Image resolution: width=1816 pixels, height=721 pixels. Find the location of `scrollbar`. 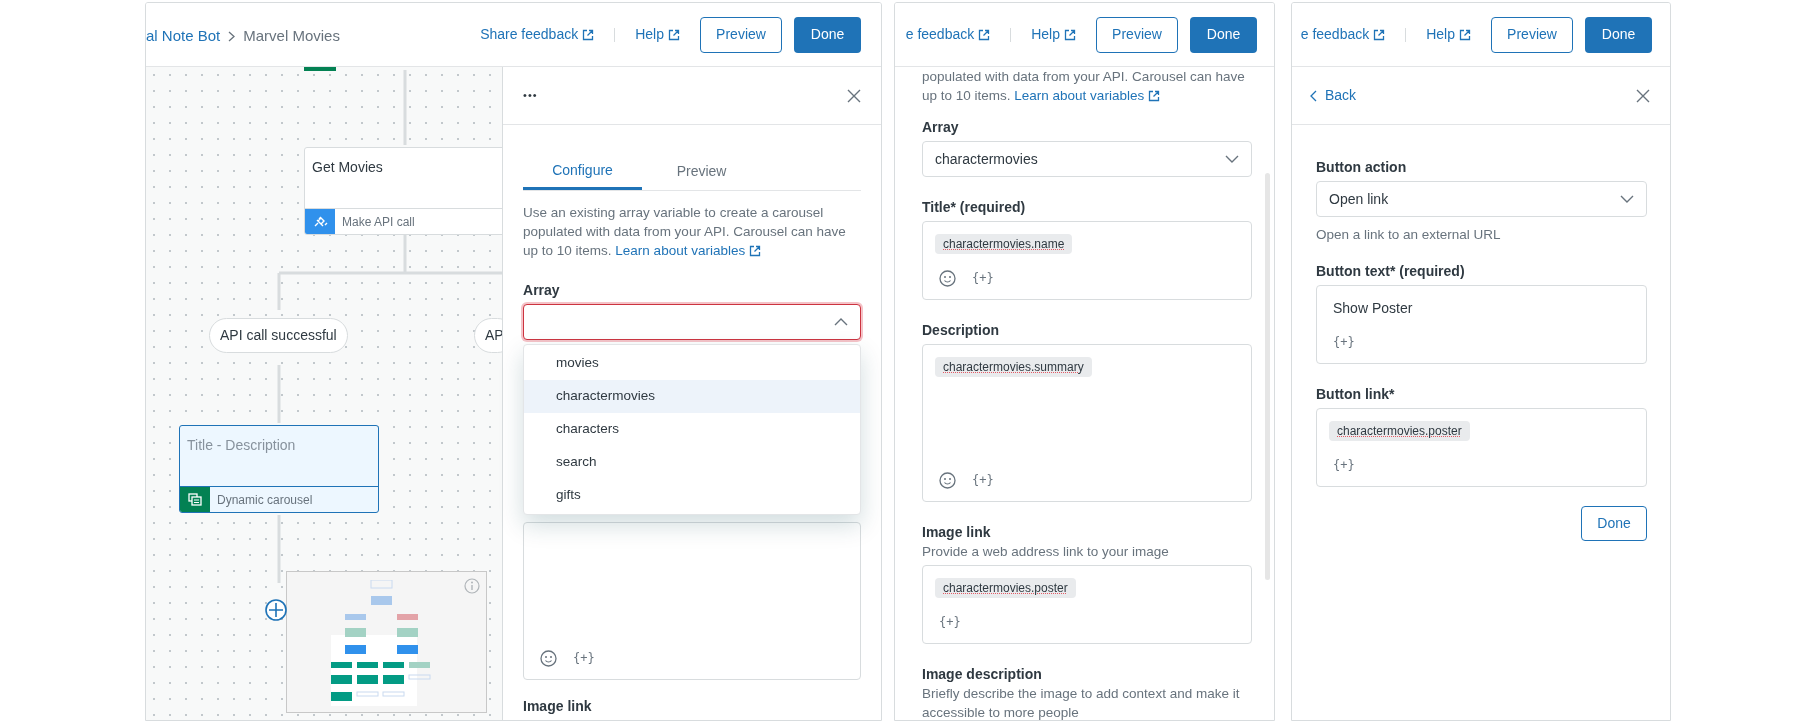

scrollbar is located at coordinates (1267, 376).